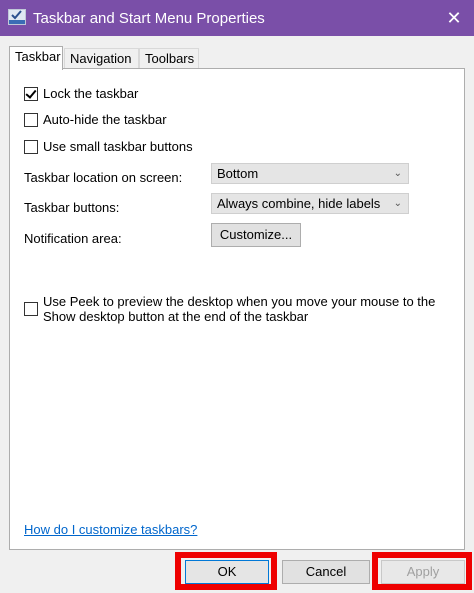 This screenshot has width=474, height=593. I want to click on taskbar-buttons-value: Always combine, hide labels, so click(299, 203).